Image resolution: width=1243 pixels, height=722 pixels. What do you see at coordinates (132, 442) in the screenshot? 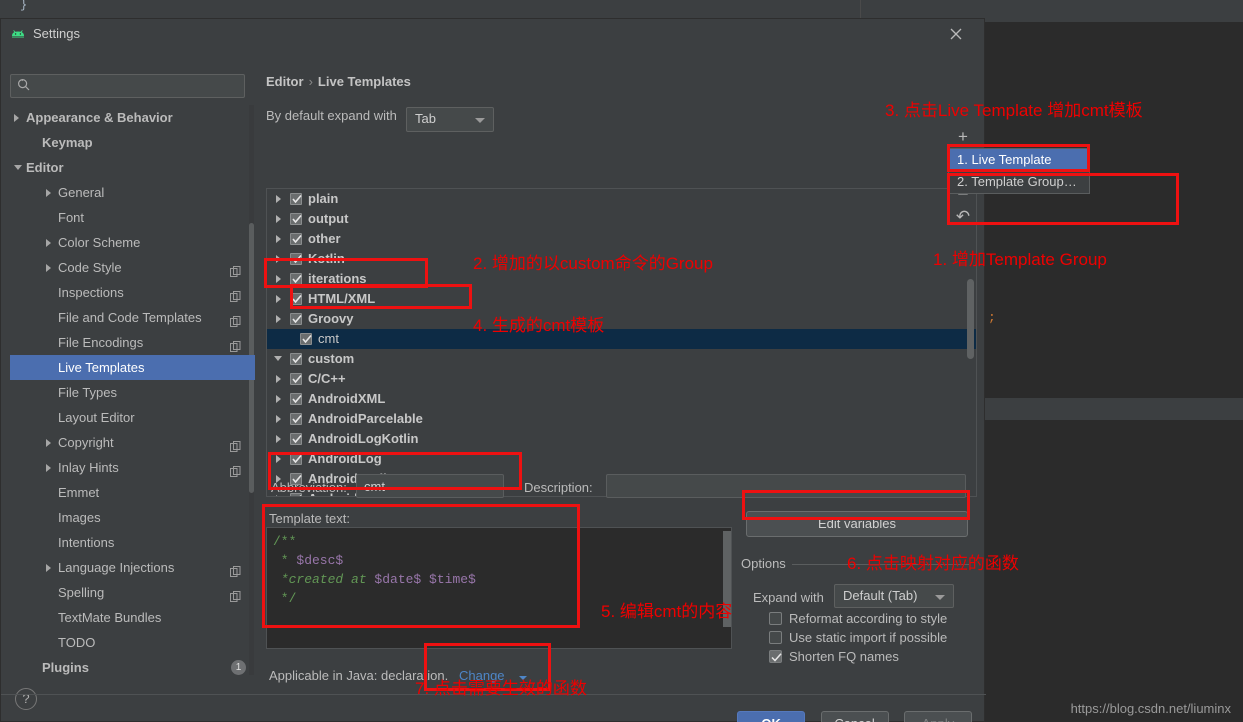
I see `sidebar-item-copyright: Copyright` at bounding box center [132, 442].